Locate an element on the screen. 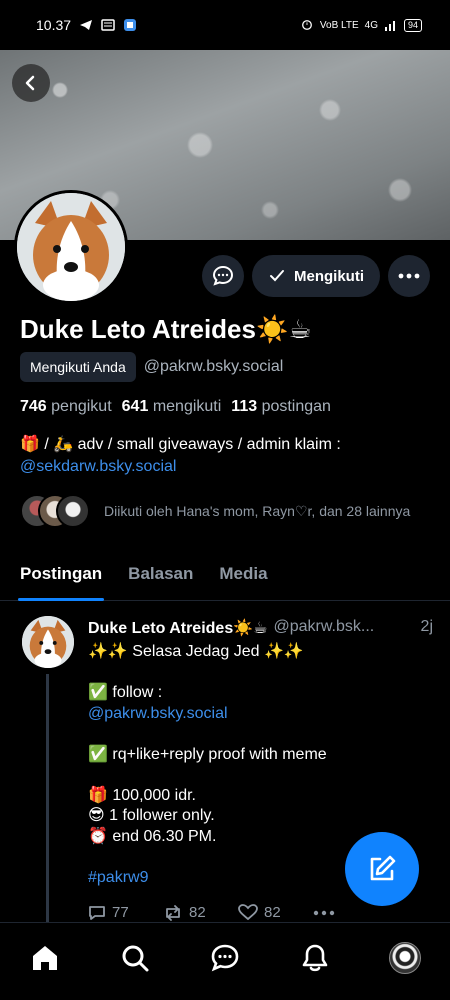 This screenshot has width=450, height=1000. posts-stat: 113 postingan is located at coordinates (281, 407).